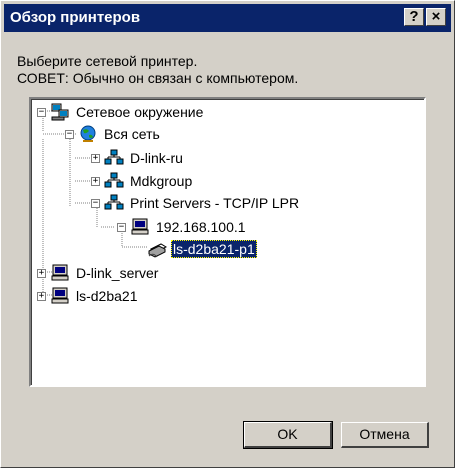 The height and width of the screenshot is (468, 455). Describe the element at coordinates (60, 112) in the screenshot. I see `network-neighborhood-icon` at that location.